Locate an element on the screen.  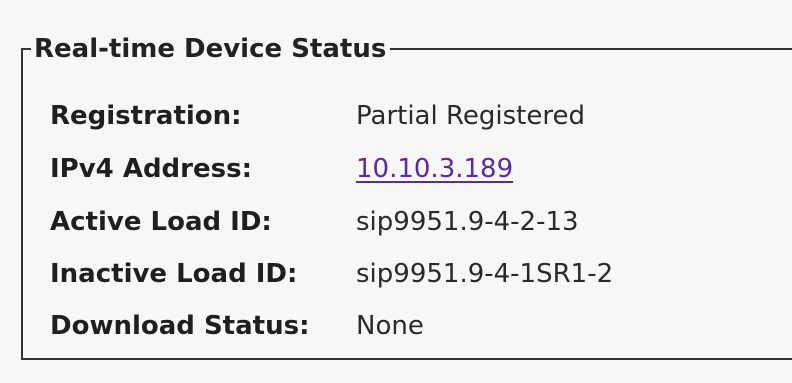
ipv4-address-label: IPv4 Address: is located at coordinates (151, 169).